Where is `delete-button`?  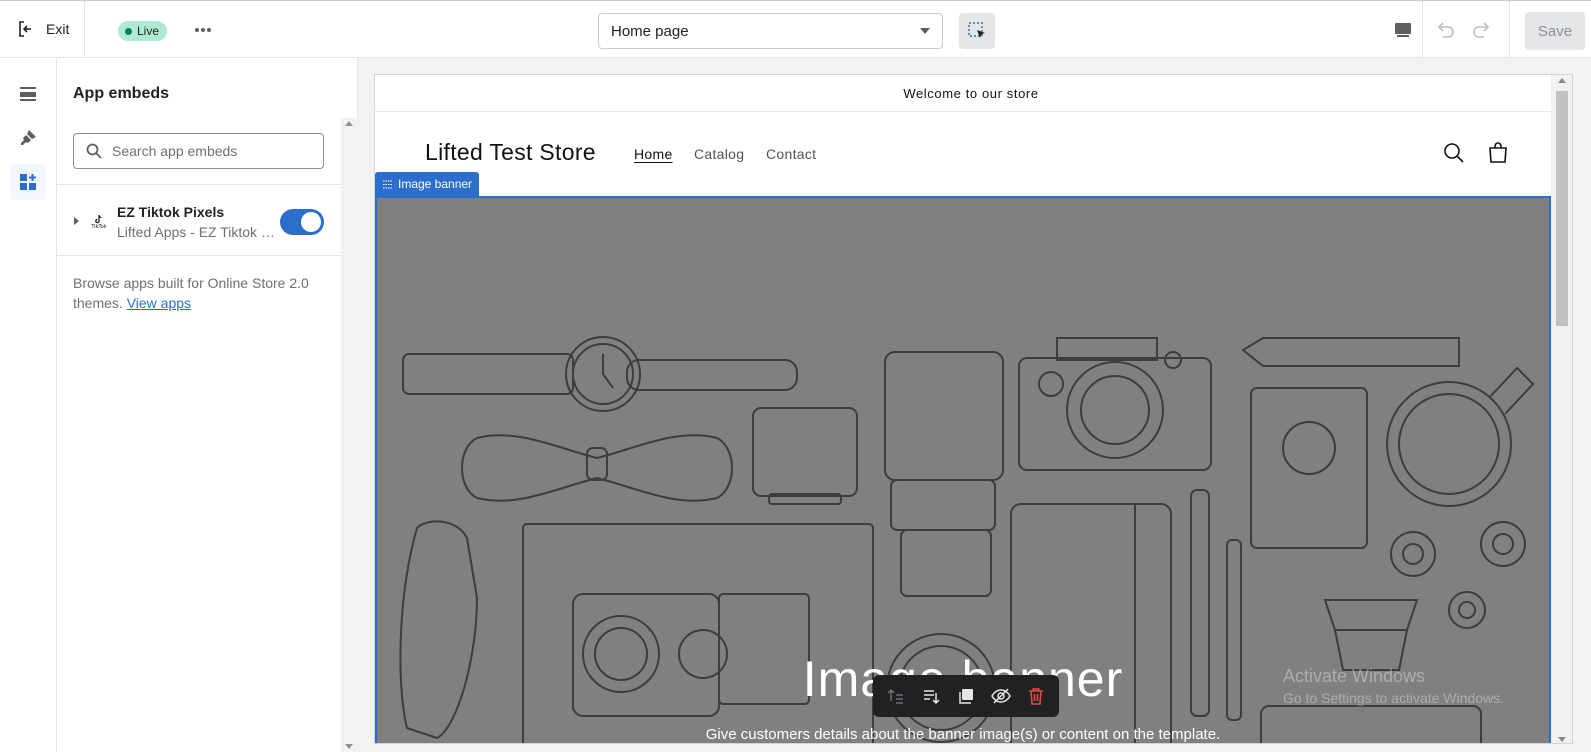 delete-button is located at coordinates (1036, 696).